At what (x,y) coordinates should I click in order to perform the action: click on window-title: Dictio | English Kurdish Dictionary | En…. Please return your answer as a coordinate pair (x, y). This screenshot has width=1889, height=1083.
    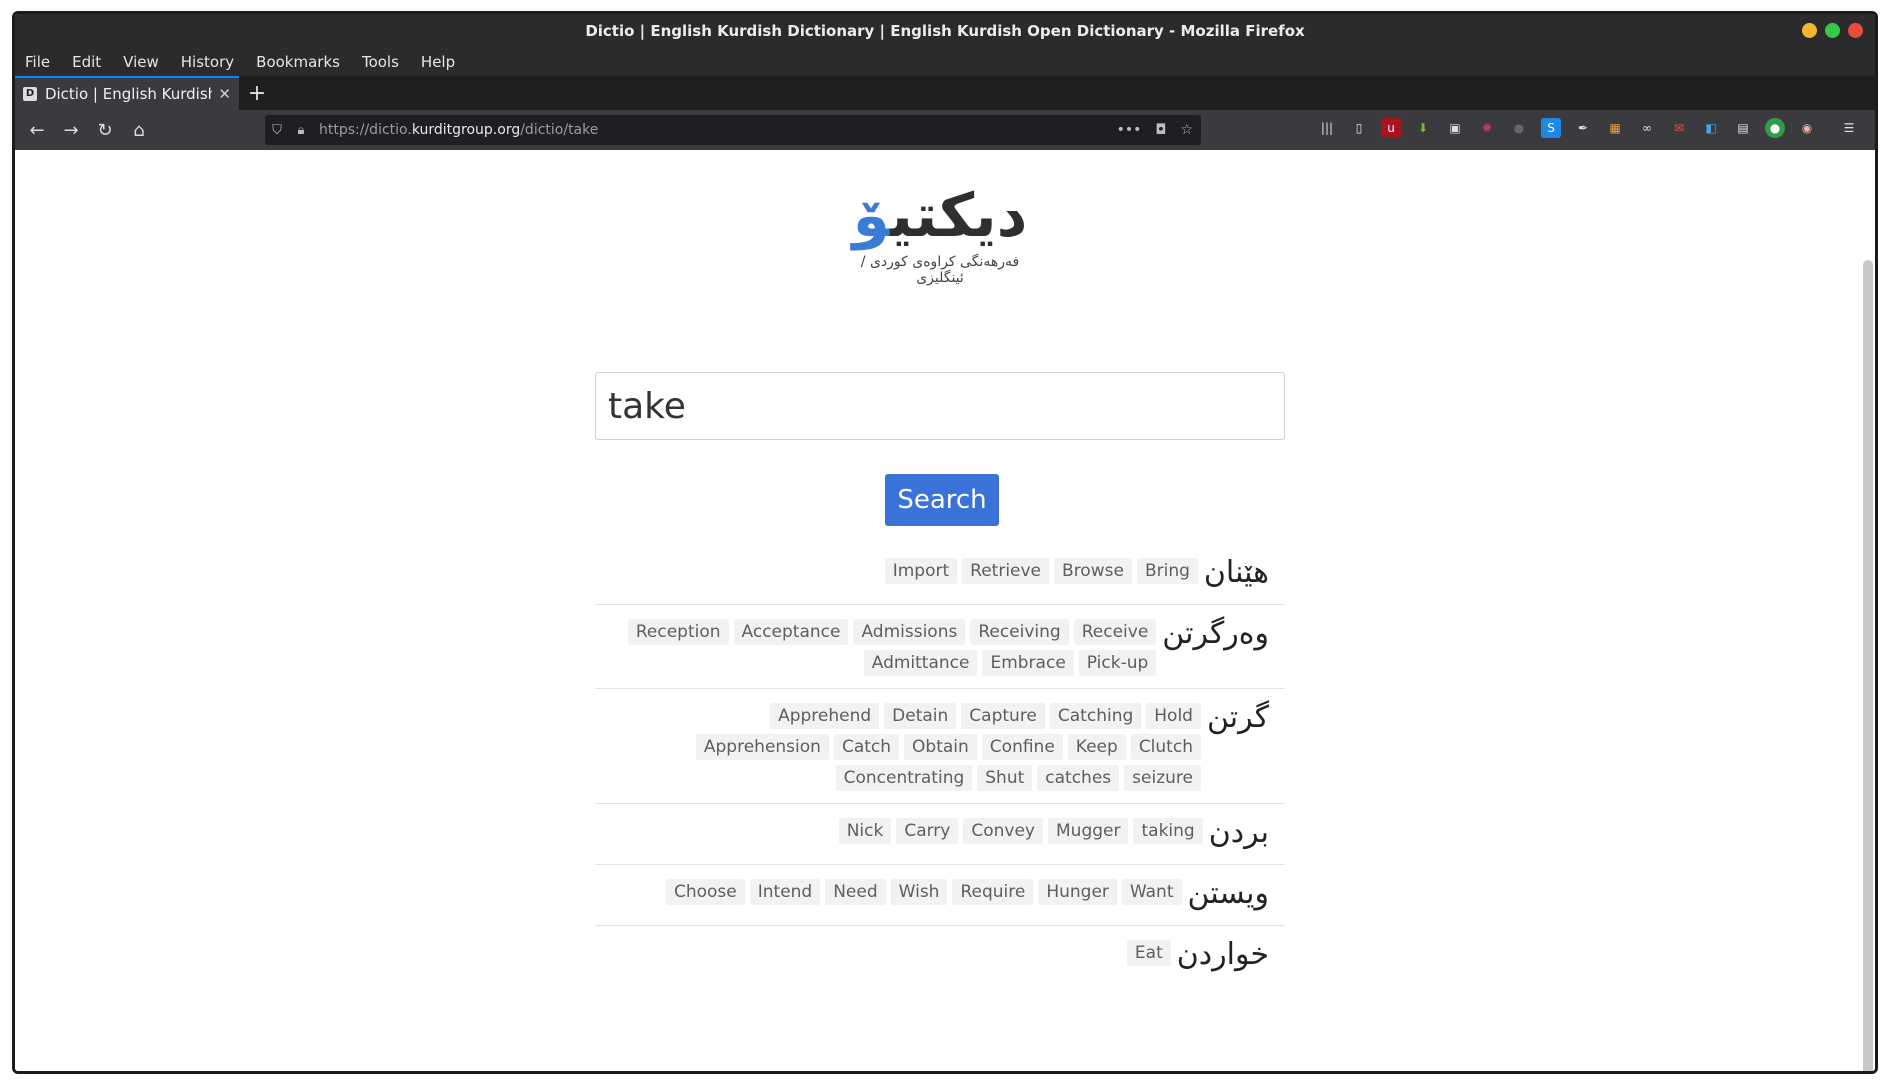
    Looking at the image, I should click on (945, 31).